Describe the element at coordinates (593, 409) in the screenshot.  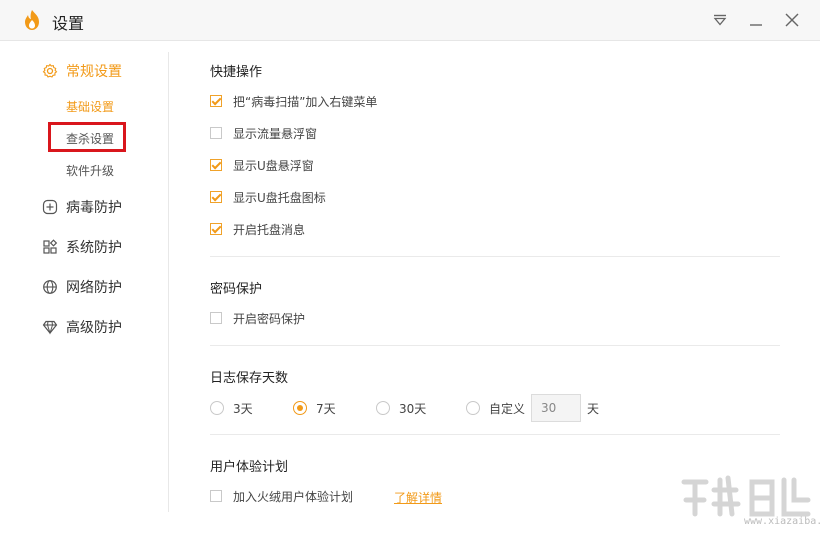
I see `days-unit-label: 天` at that location.